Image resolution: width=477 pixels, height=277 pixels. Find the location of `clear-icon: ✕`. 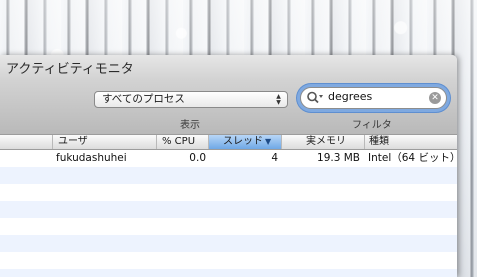

clear-icon: ✕ is located at coordinates (435, 98).